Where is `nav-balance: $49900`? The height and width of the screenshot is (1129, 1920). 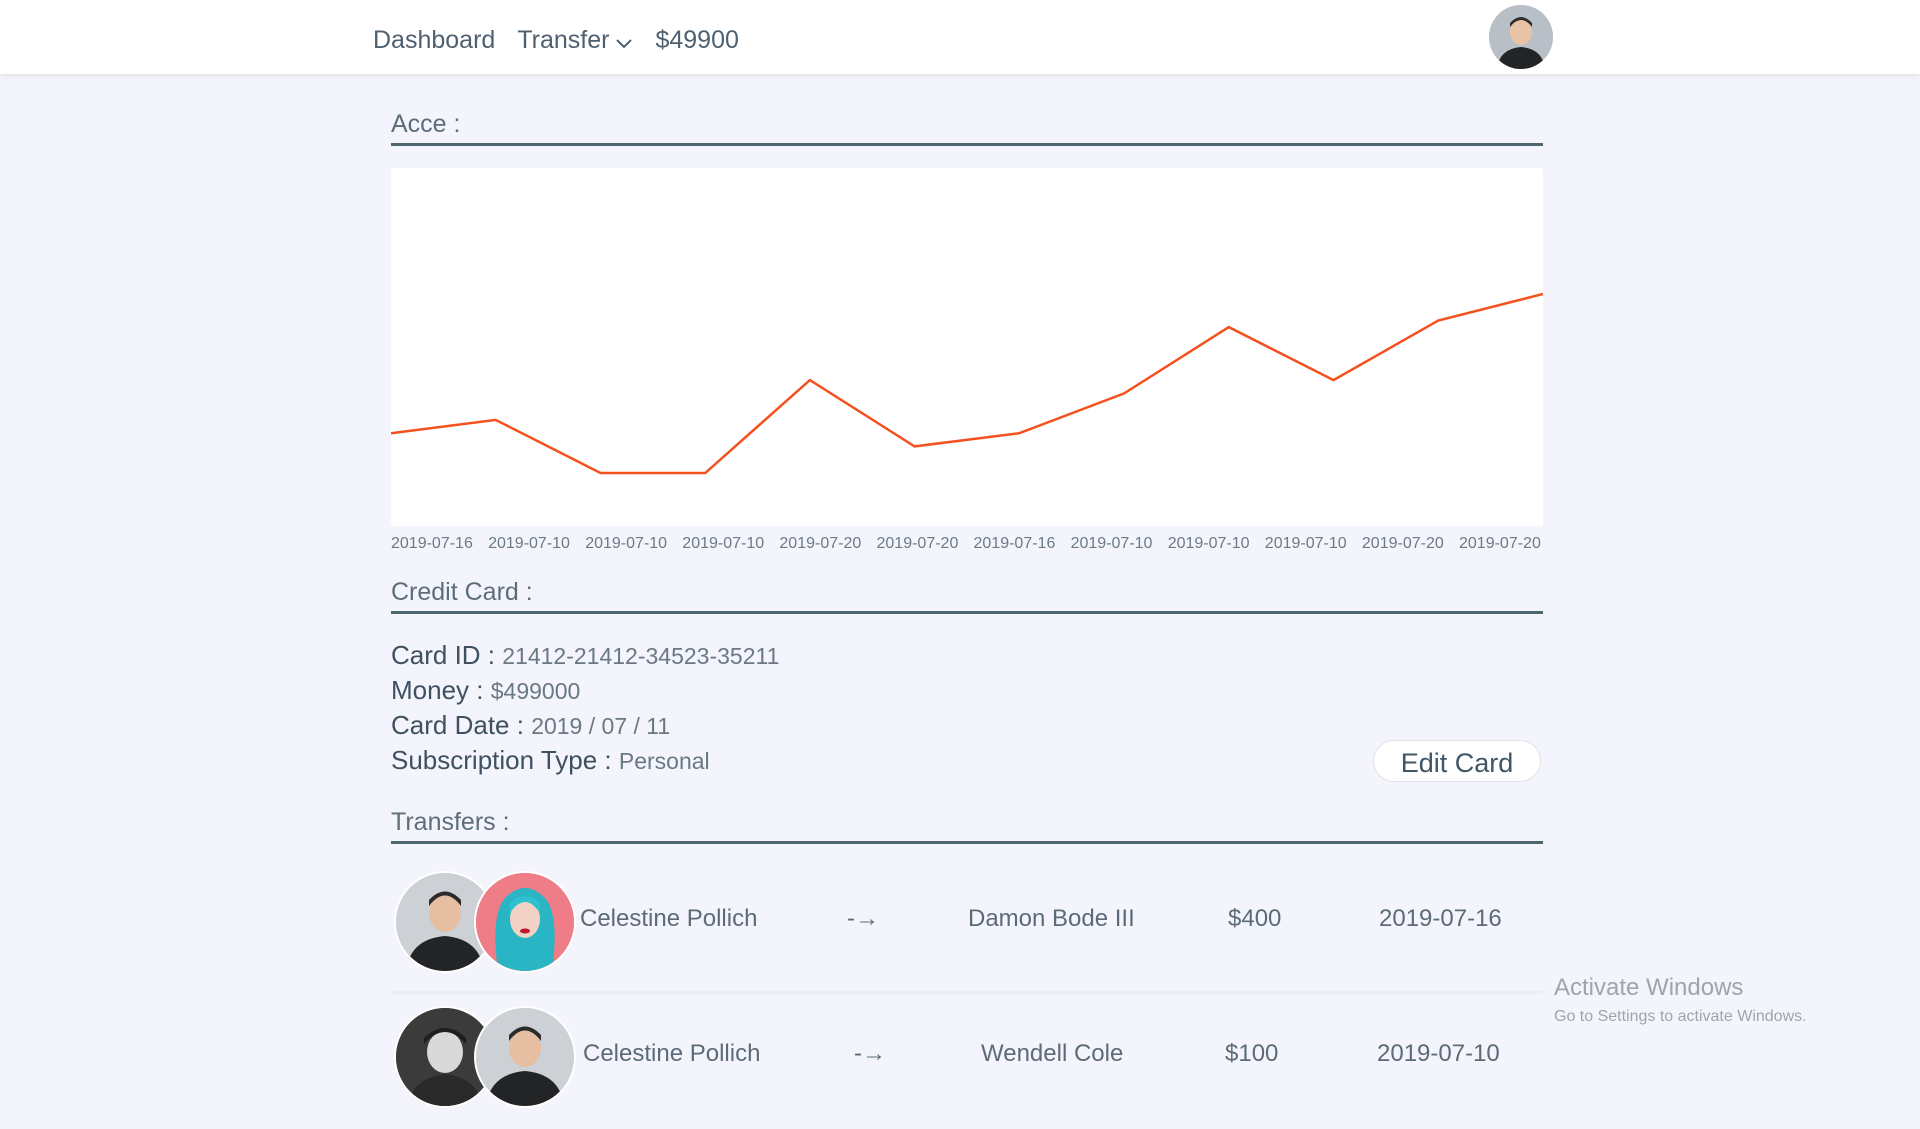
nav-balance: $49900 is located at coordinates (696, 40).